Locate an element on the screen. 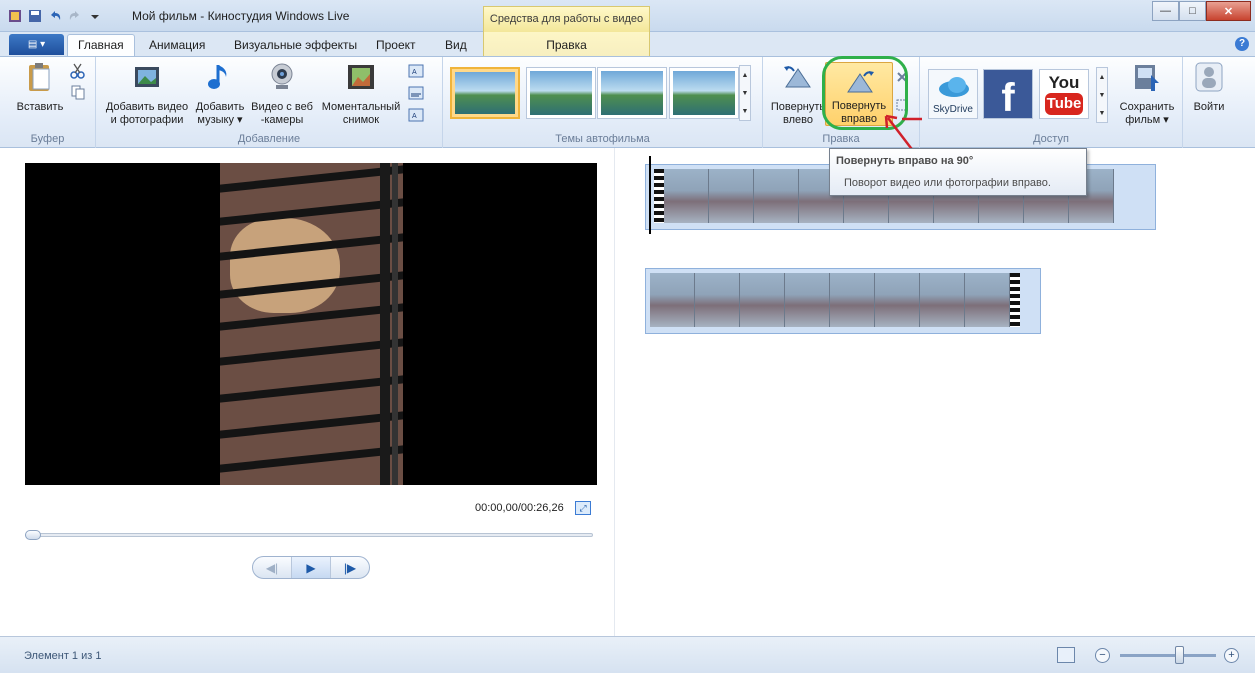  clipboard-group-label: Буфер is located at coordinates (47, 139).